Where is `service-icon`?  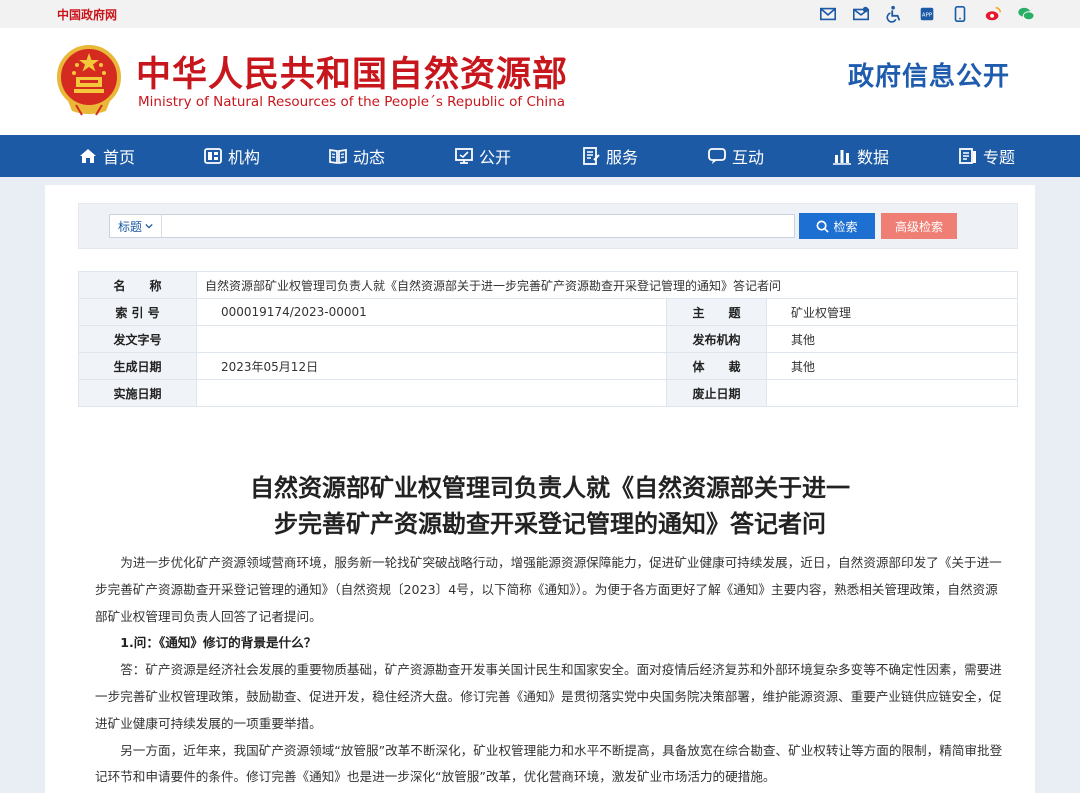
service-icon is located at coordinates (591, 156).